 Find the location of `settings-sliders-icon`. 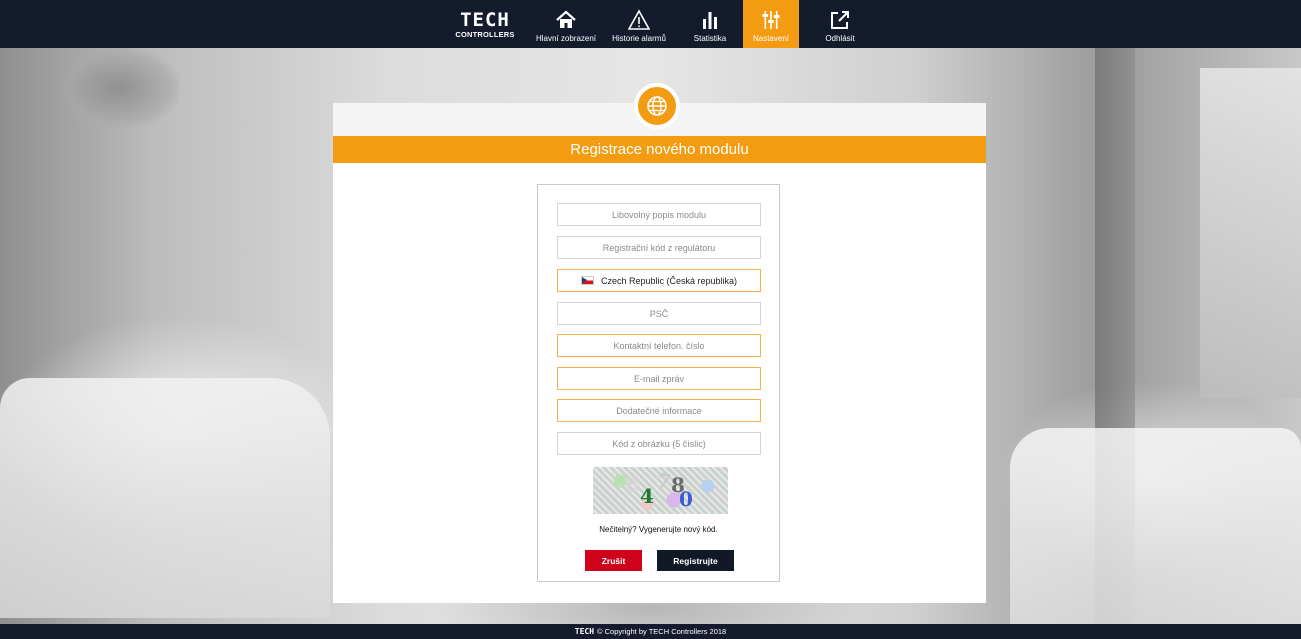

settings-sliders-icon is located at coordinates (771, 20).